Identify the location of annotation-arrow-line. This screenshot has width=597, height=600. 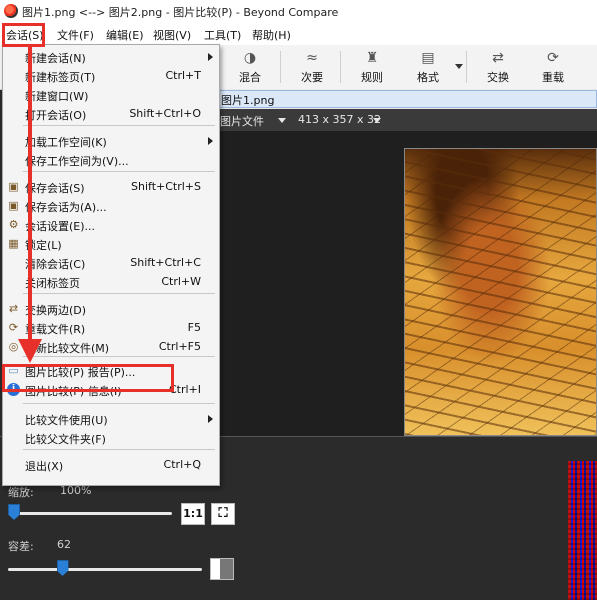
(30, 197).